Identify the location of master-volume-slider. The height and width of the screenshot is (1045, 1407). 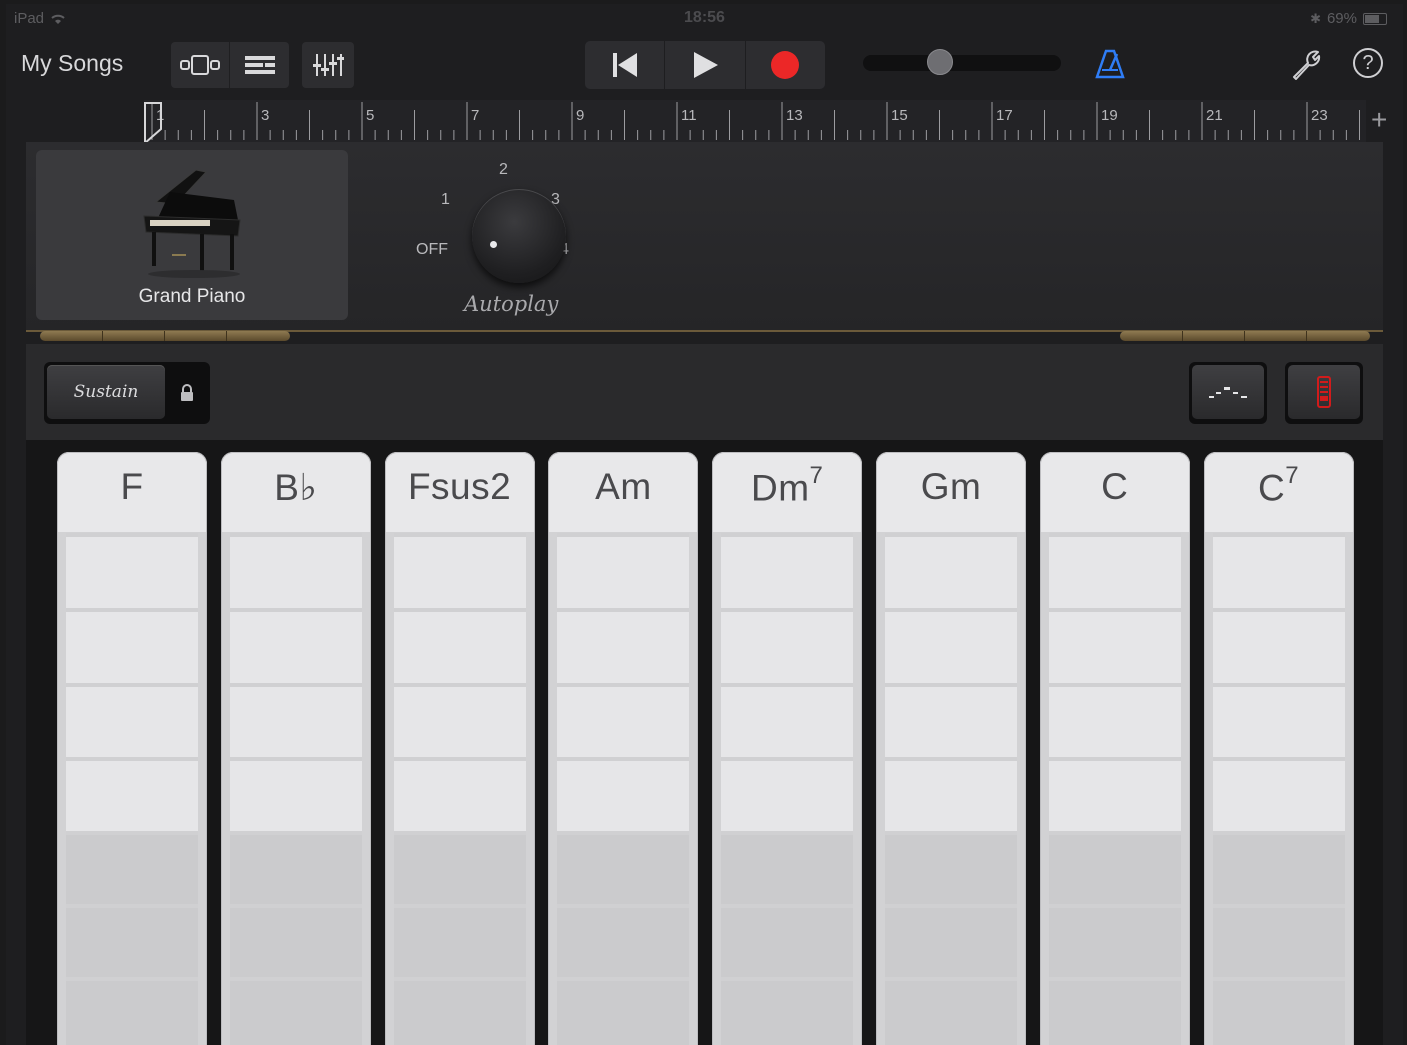
(962, 62).